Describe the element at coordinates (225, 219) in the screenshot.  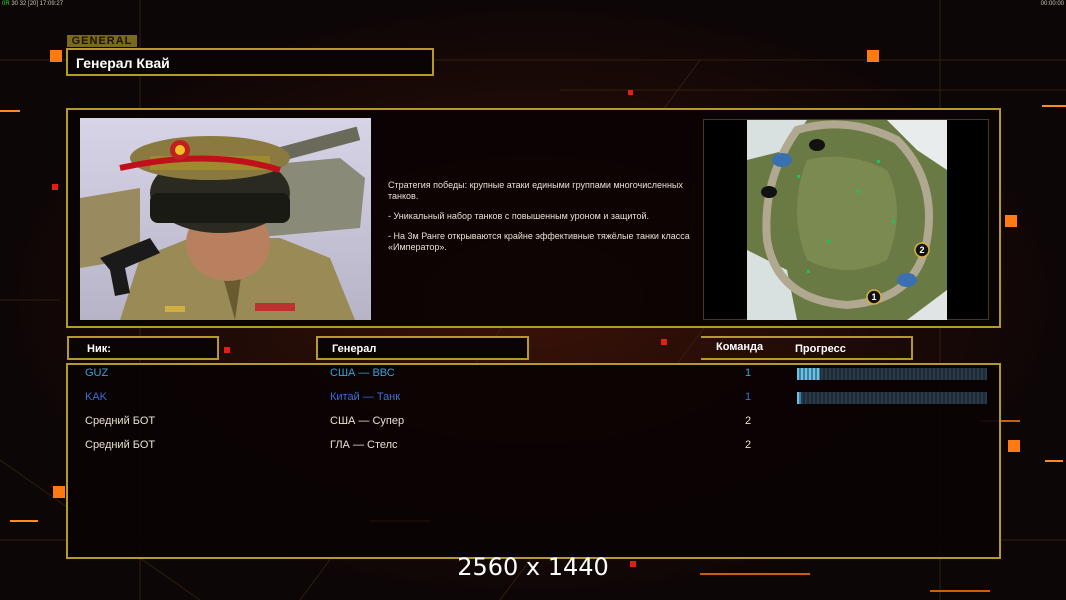
I see `general-portrait-image` at that location.